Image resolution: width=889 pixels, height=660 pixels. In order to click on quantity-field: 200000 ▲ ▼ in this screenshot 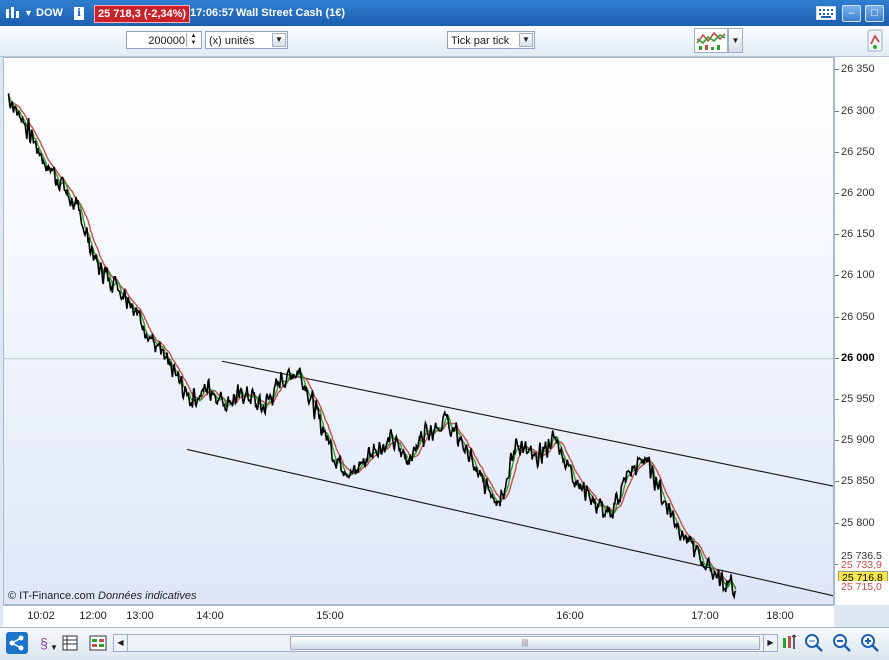, I will do `click(164, 40)`.